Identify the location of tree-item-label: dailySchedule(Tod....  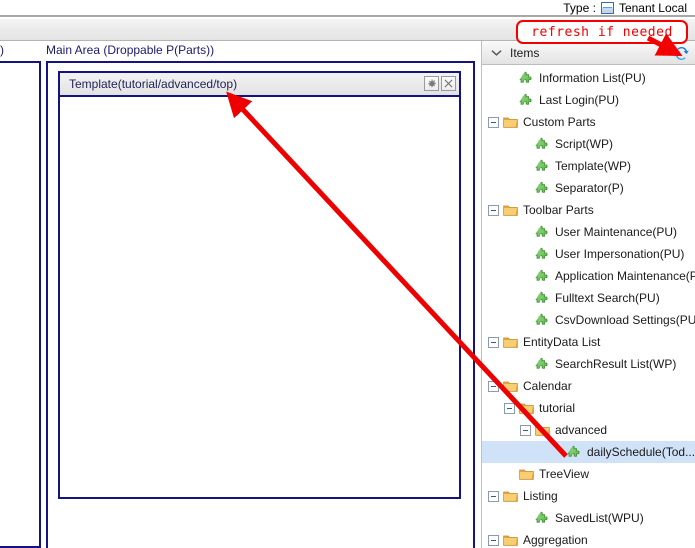
(641, 452).